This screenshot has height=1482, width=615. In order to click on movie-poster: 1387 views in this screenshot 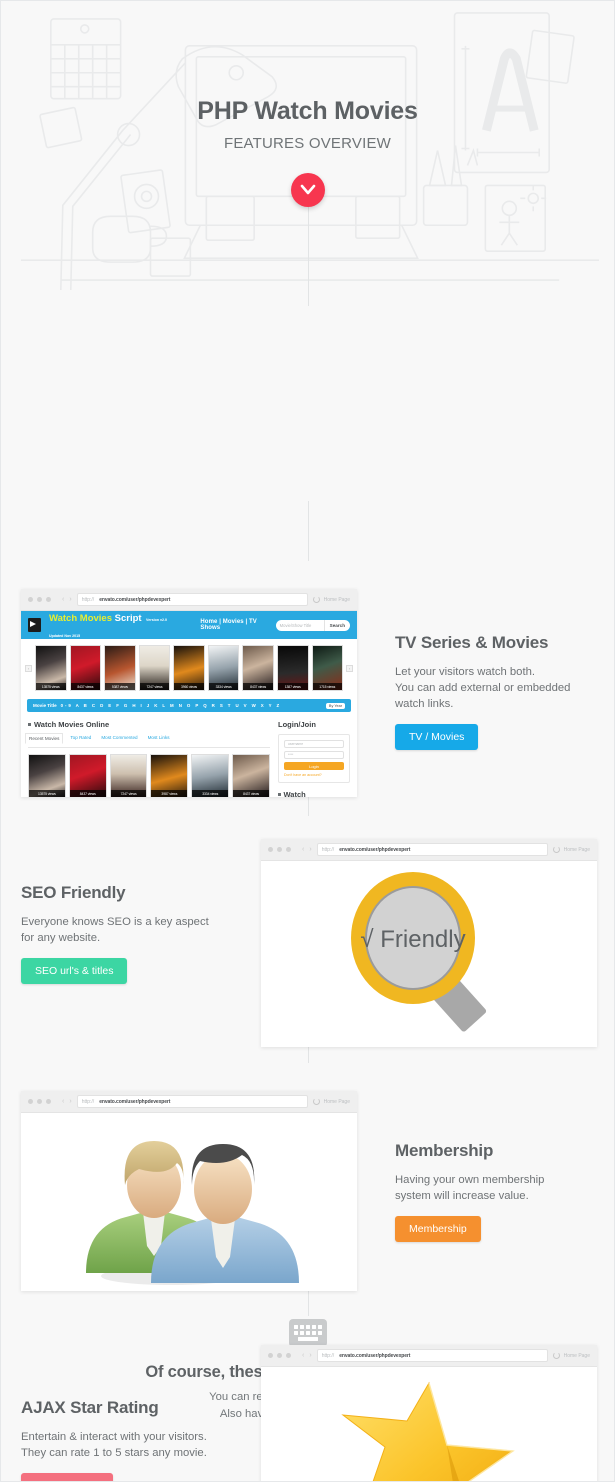, I will do `click(292, 668)`.